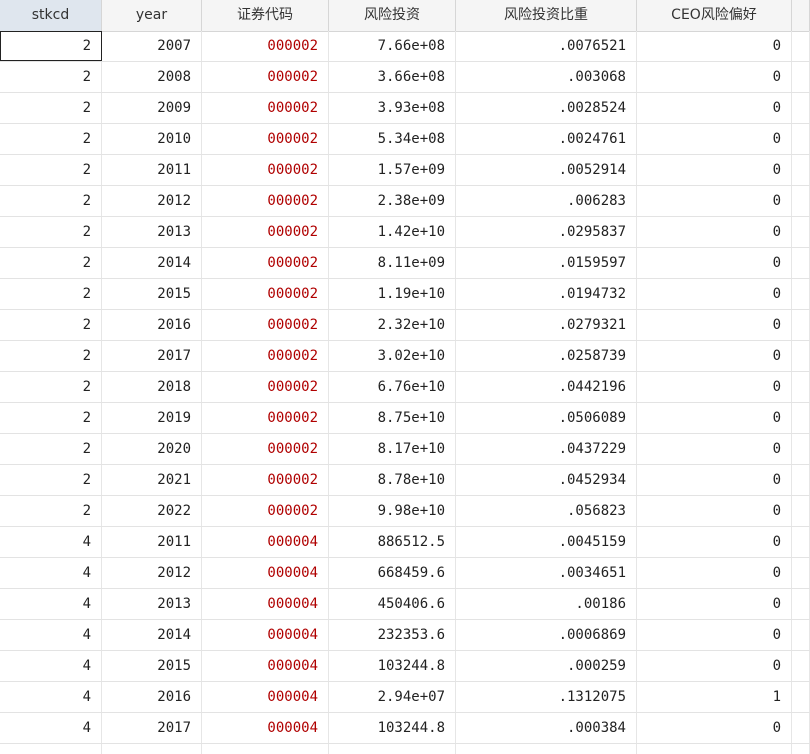 This screenshot has height=754, width=810. I want to click on cell-risk-investment: 3.93e+08, so click(392, 108).